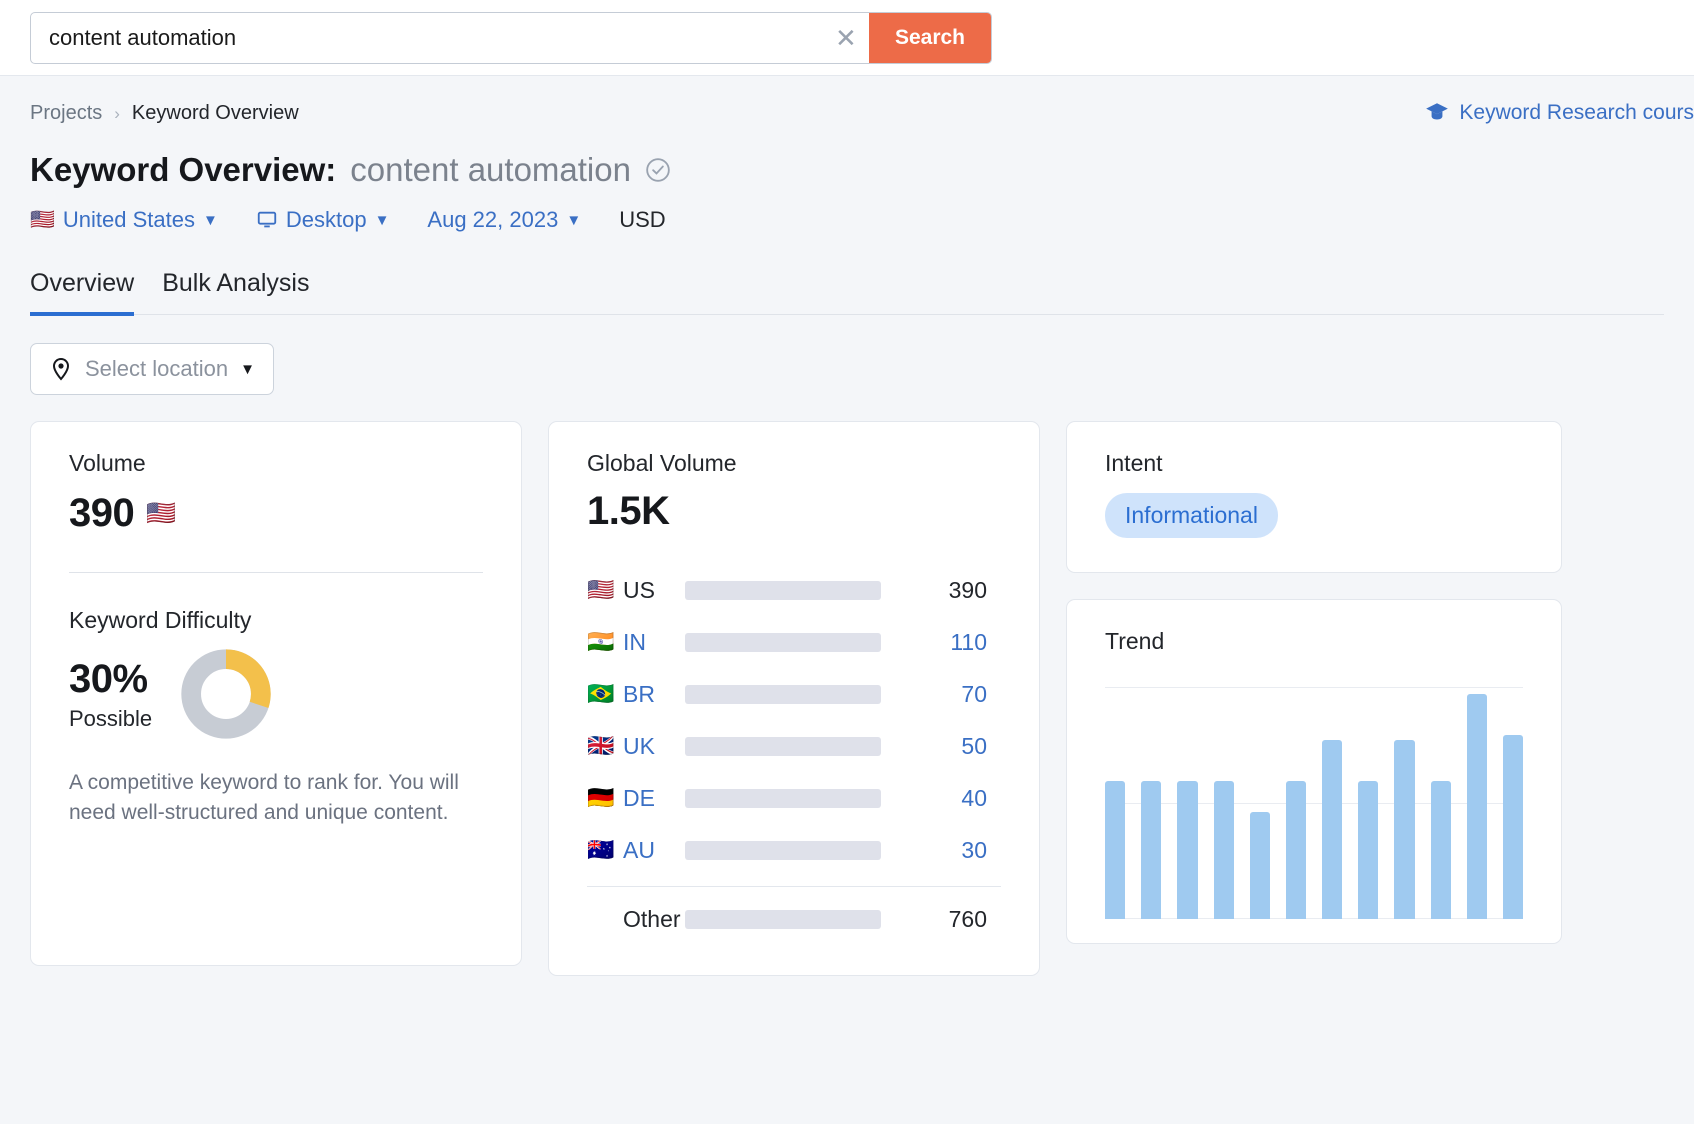  What do you see at coordinates (941, 850) in the screenshot?
I see `country-value: 30` at bounding box center [941, 850].